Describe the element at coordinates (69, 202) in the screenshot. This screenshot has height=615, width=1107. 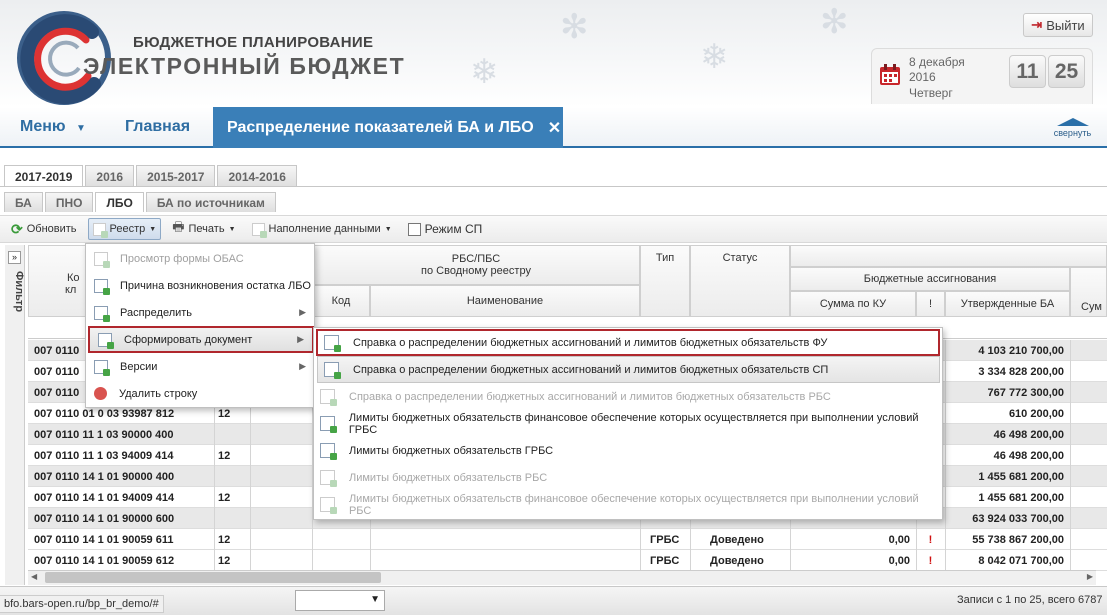
I see `tab-type-pno: ПНО` at that location.